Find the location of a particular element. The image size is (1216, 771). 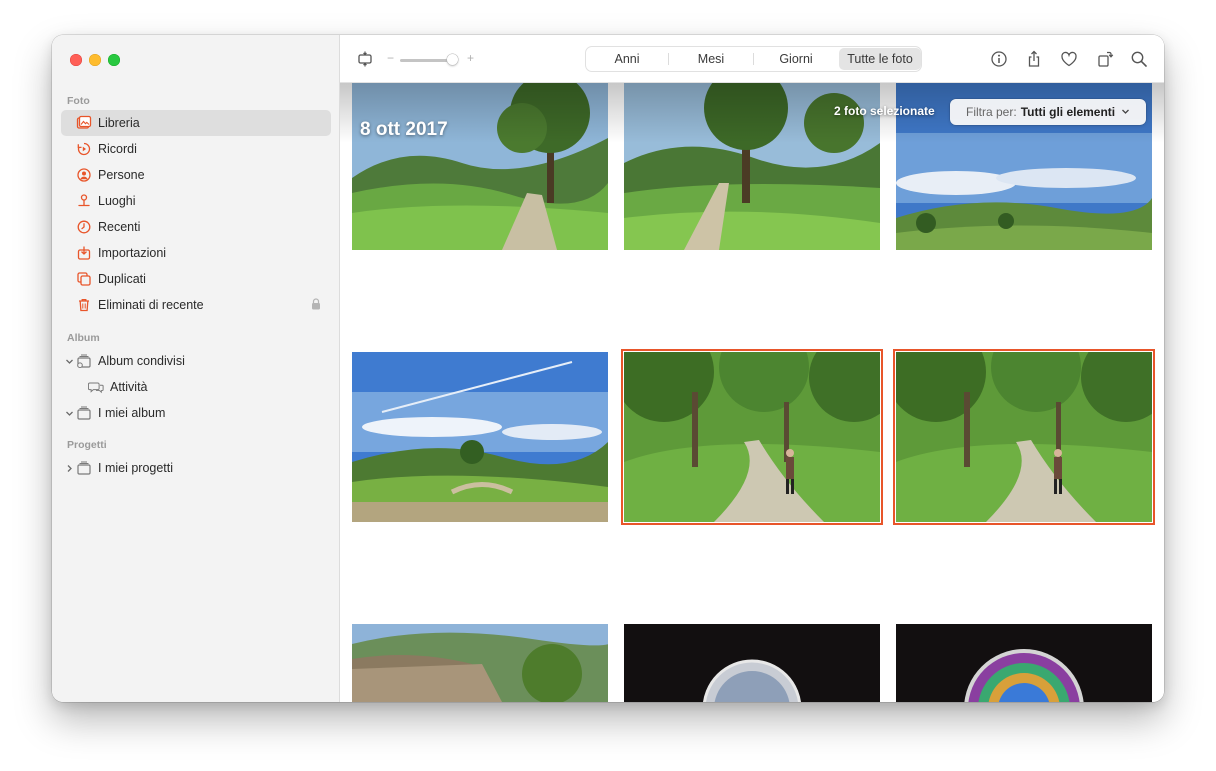

sidebar-item-importazioni: Importazioni is located at coordinates (196, 253).